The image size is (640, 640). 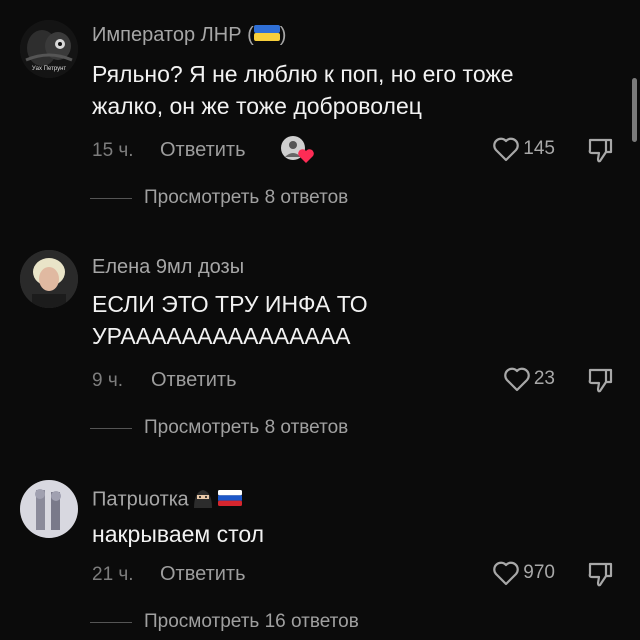 I want to click on like-count: 23, so click(x=544, y=378).